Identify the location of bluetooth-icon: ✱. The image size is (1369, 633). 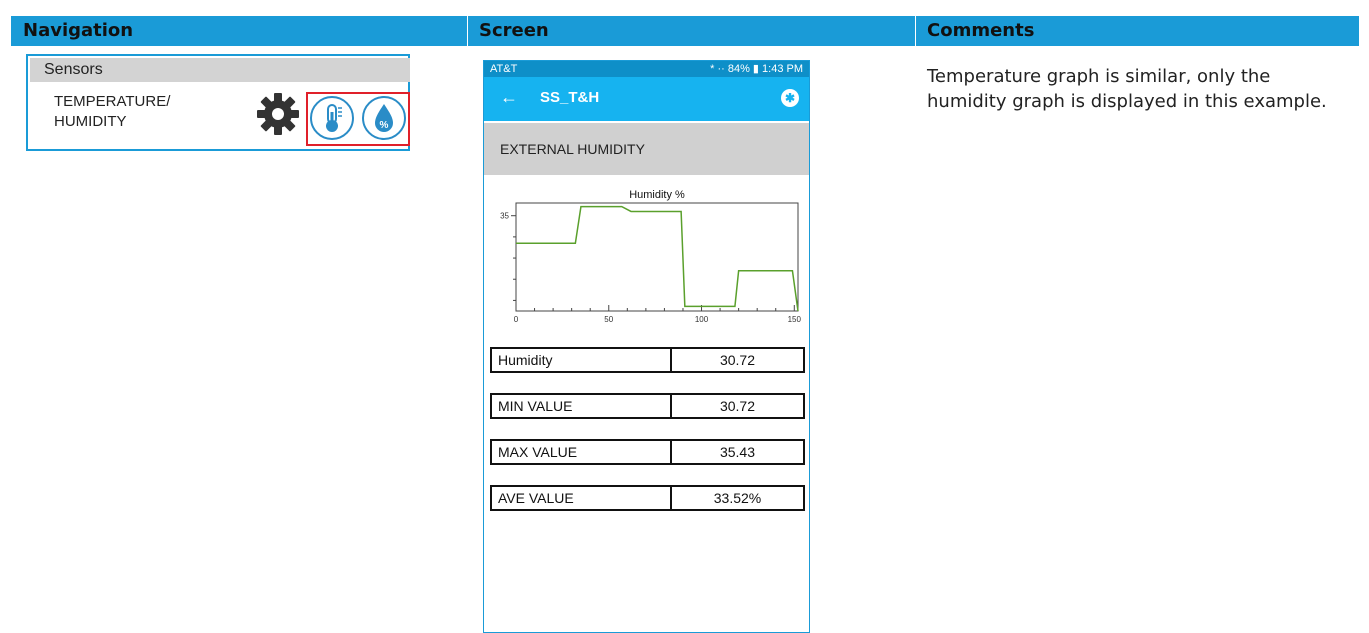
(790, 98).